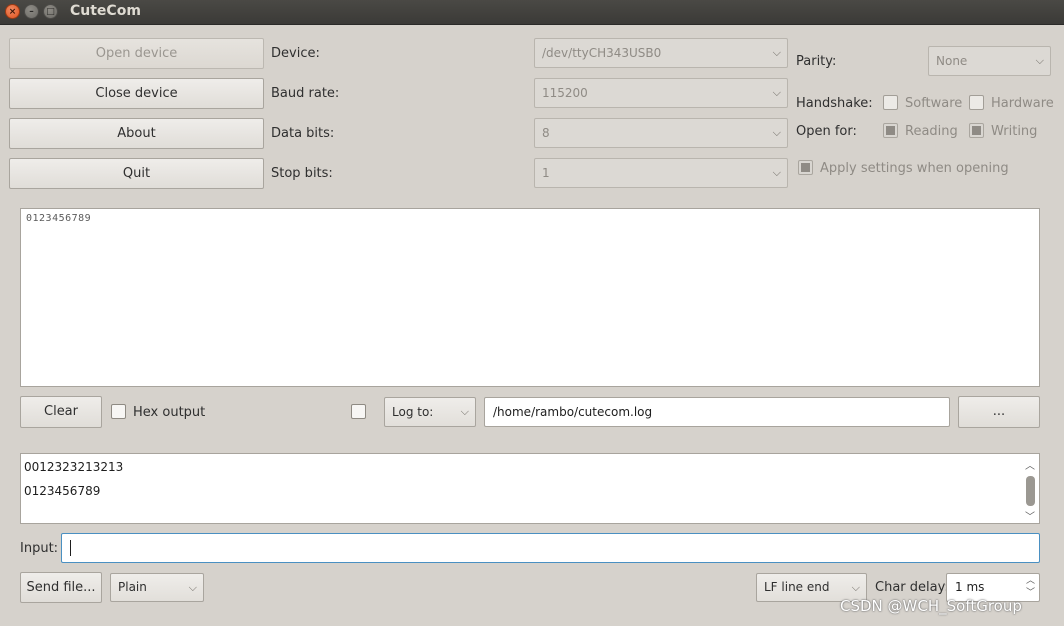 The image size is (1064, 626). What do you see at coordinates (169, 412) in the screenshot?
I see `hex-output-label: Hex output` at bounding box center [169, 412].